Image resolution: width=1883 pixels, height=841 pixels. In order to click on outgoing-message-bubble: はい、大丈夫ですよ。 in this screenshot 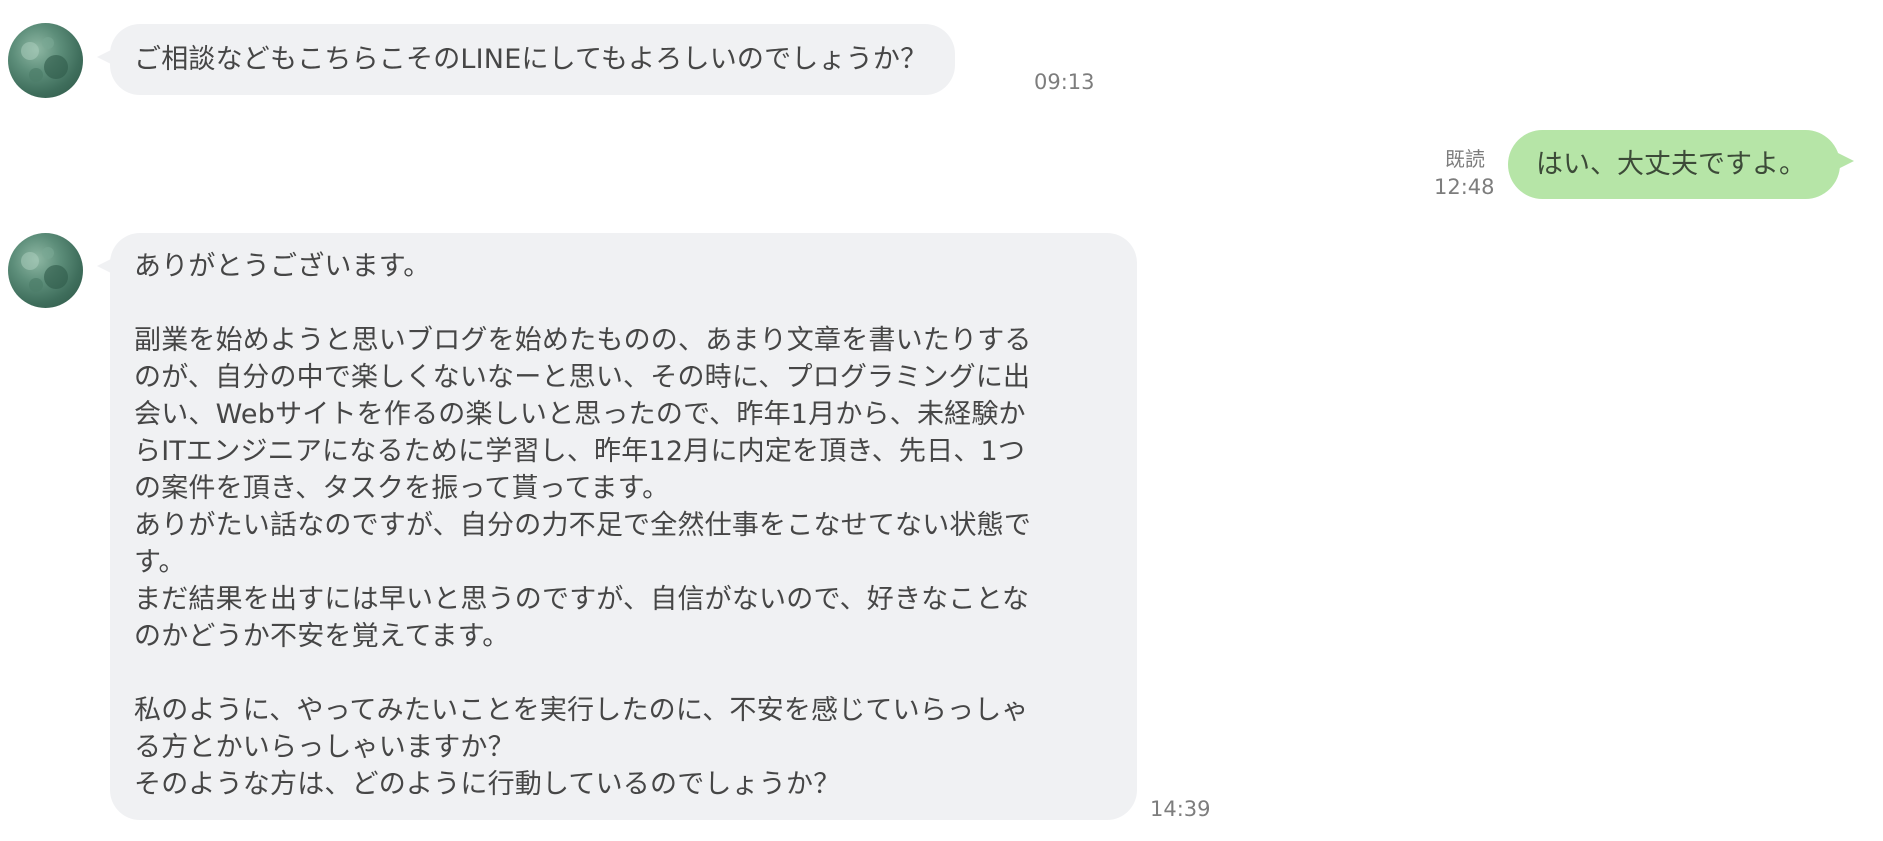, I will do `click(1681, 164)`.